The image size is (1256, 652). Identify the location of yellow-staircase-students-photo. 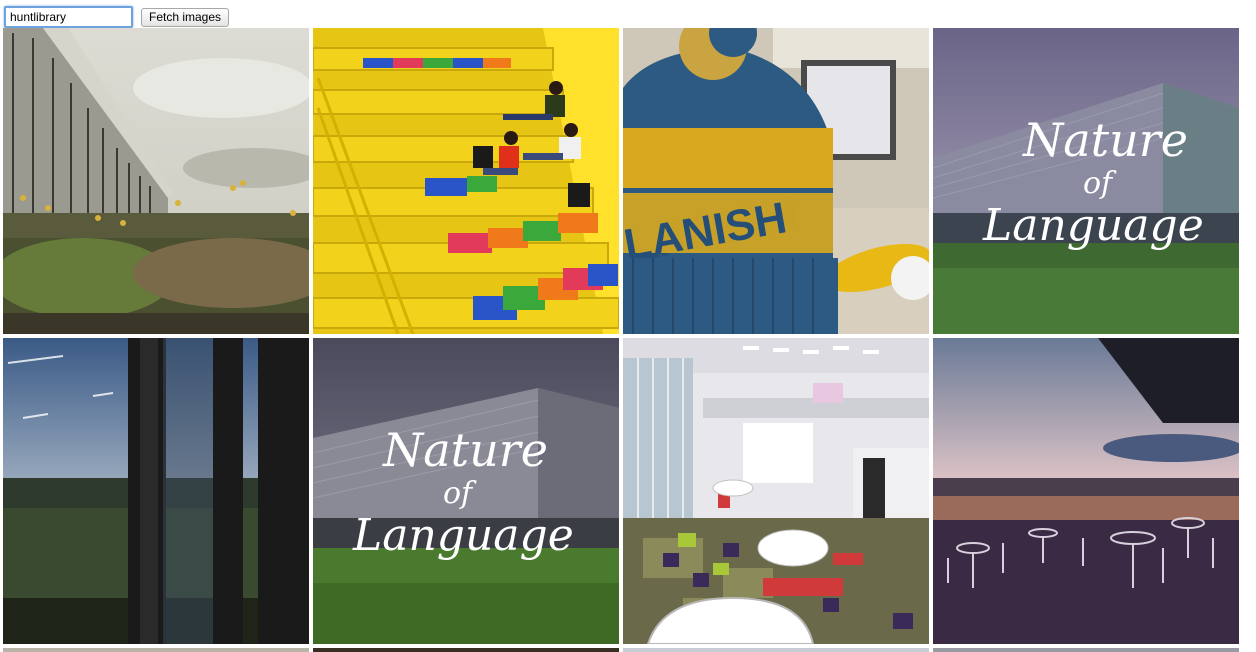
(466, 181).